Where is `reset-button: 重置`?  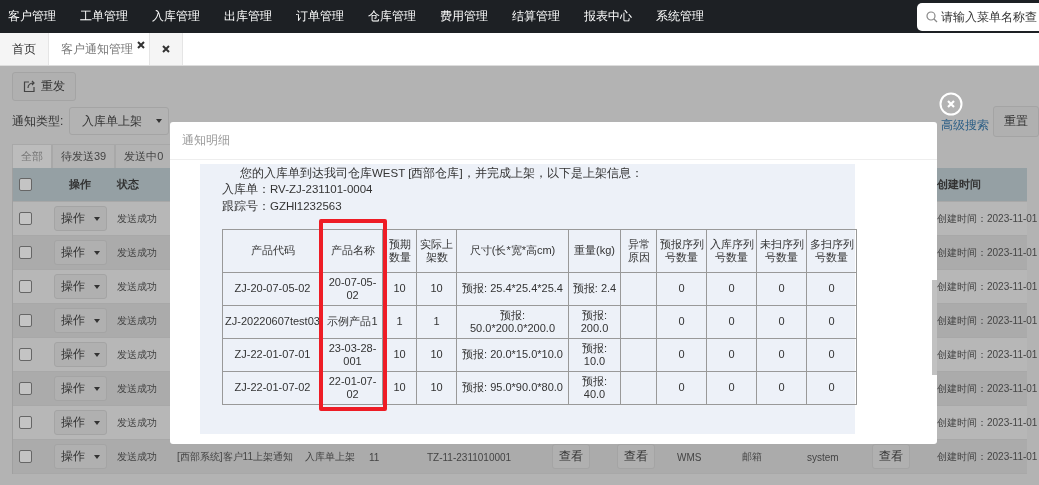 reset-button: 重置 is located at coordinates (1016, 121).